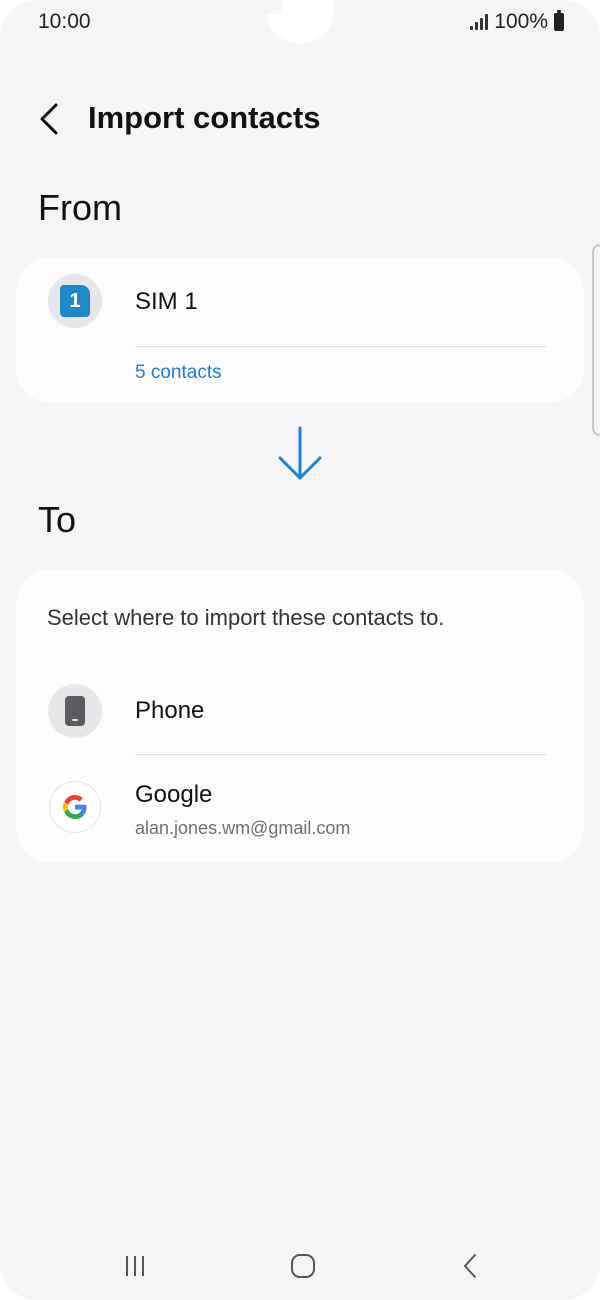  What do you see at coordinates (204, 117) in the screenshot?
I see `page-title: Import contacts` at bounding box center [204, 117].